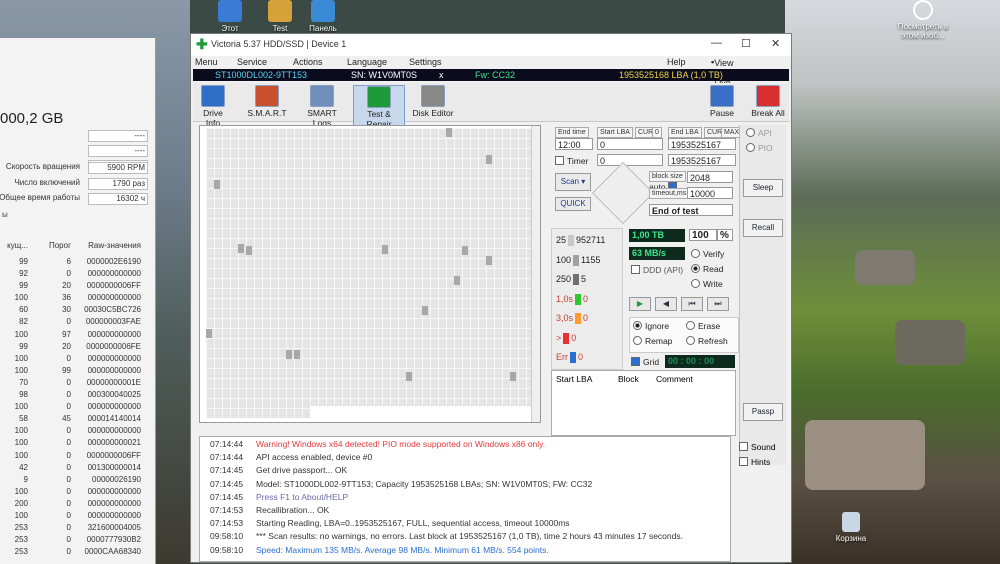 The height and width of the screenshot is (564, 1000). Describe the element at coordinates (759, 133) in the screenshot. I see `api-radio: API` at that location.